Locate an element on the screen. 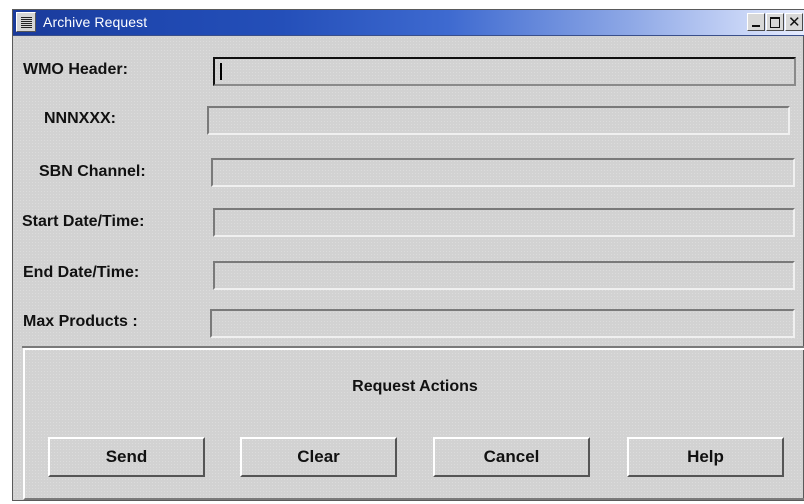 Image resolution: width=804 pixels, height=504 pixels. end-datetime-input is located at coordinates (504, 275).